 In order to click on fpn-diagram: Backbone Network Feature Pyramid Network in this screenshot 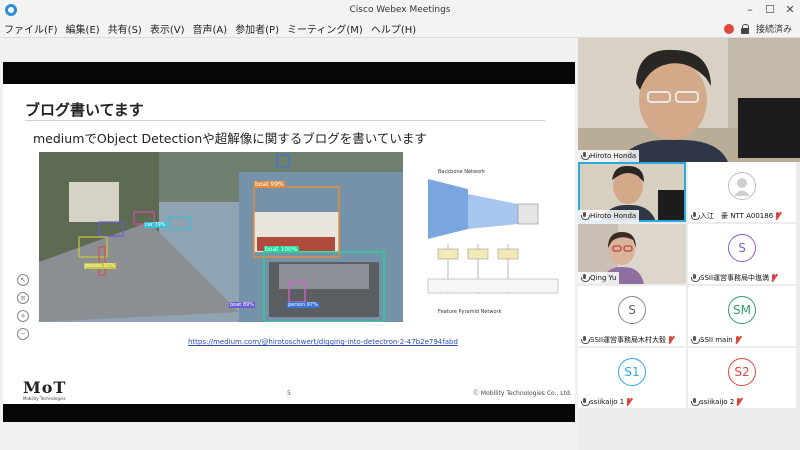, I will do `click(488, 244)`.